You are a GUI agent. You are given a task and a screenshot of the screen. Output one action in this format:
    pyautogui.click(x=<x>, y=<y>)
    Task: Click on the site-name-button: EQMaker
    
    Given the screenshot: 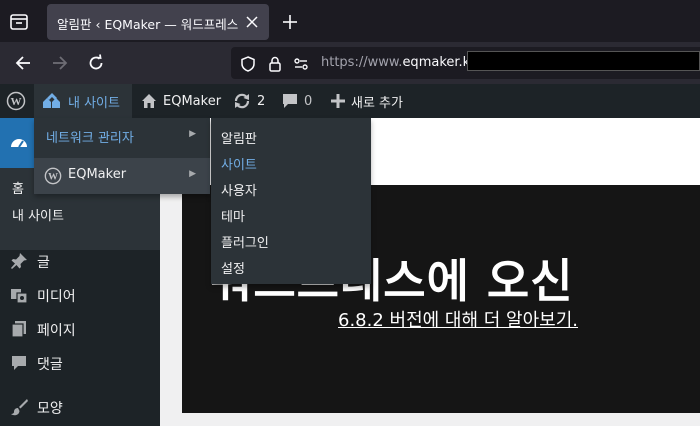 What is the action you would take?
    pyautogui.click(x=181, y=101)
    